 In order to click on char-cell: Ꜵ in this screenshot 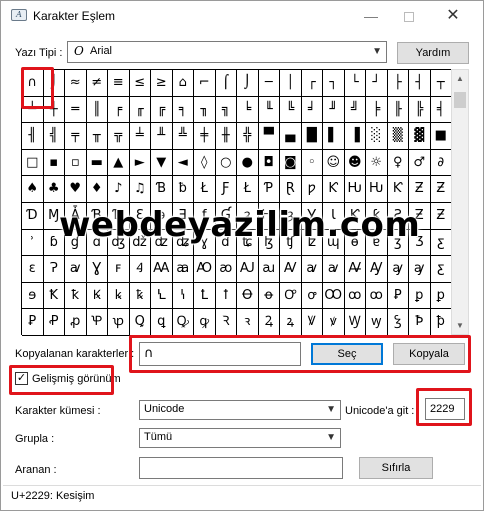, I will do `click(205, 269)`.